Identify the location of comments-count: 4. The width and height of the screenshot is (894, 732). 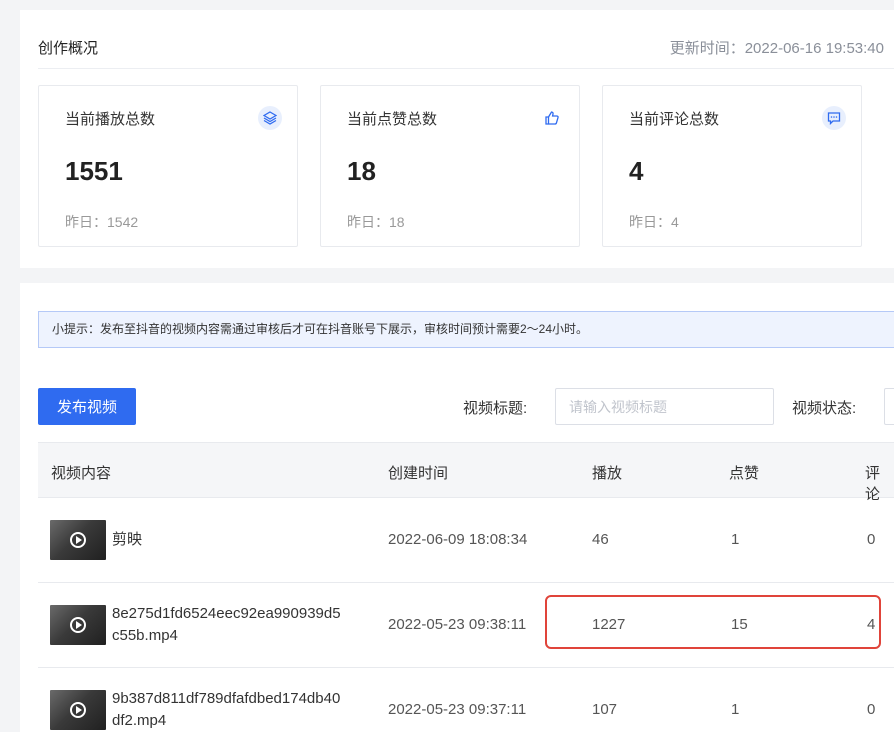
(871, 624).